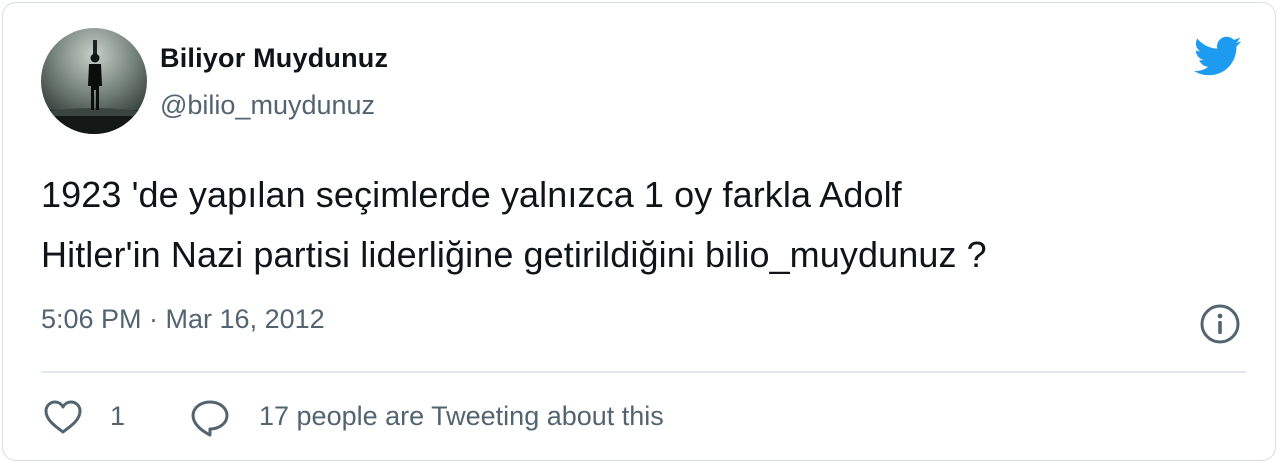 Image resolution: width=1280 pixels, height=465 pixels. Describe the element at coordinates (1220, 324) in the screenshot. I see `info-icon` at that location.